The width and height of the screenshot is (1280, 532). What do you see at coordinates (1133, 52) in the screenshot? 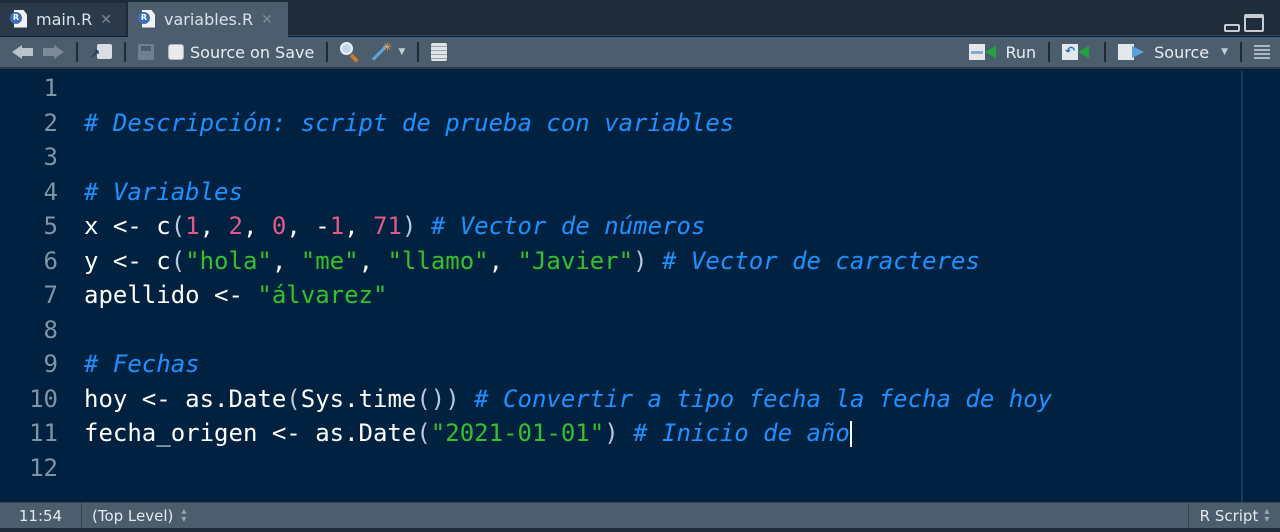
I see `source-icon` at bounding box center [1133, 52].